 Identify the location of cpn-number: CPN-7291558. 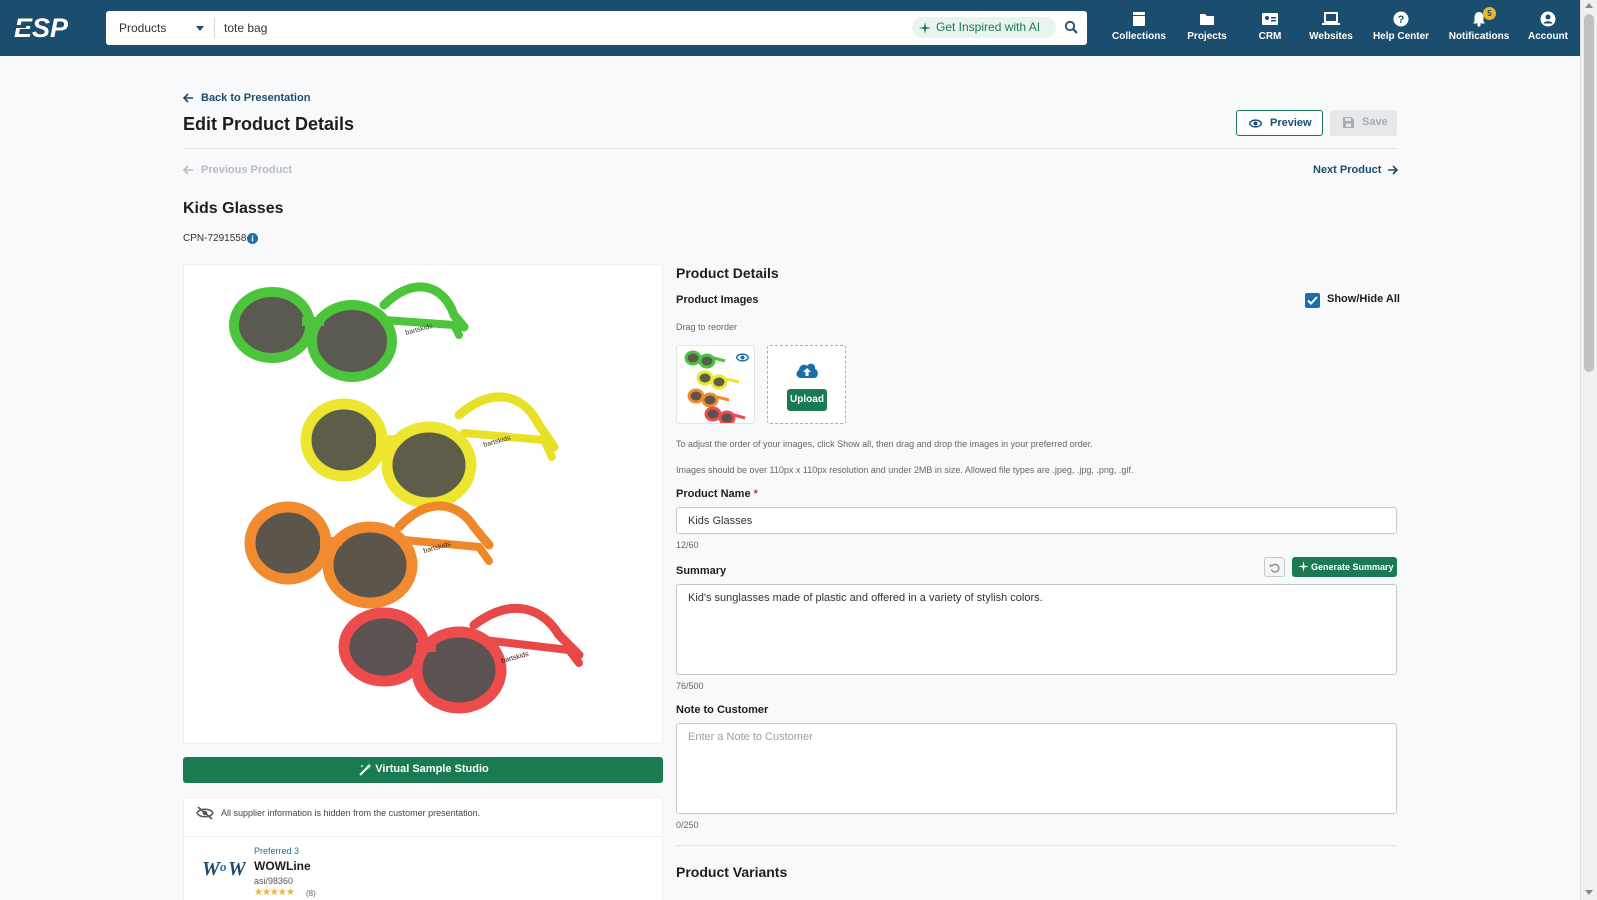
(215, 238).